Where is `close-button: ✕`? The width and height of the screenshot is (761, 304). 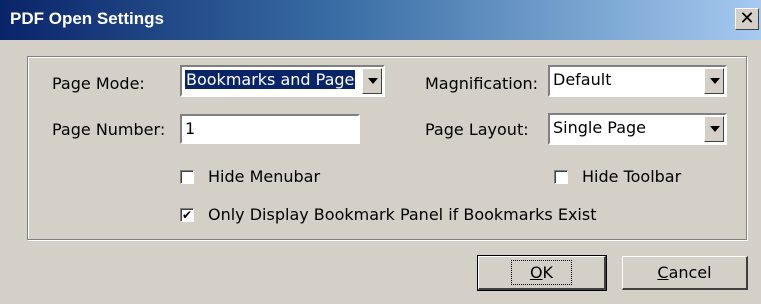
close-button: ✕ is located at coordinates (747, 19).